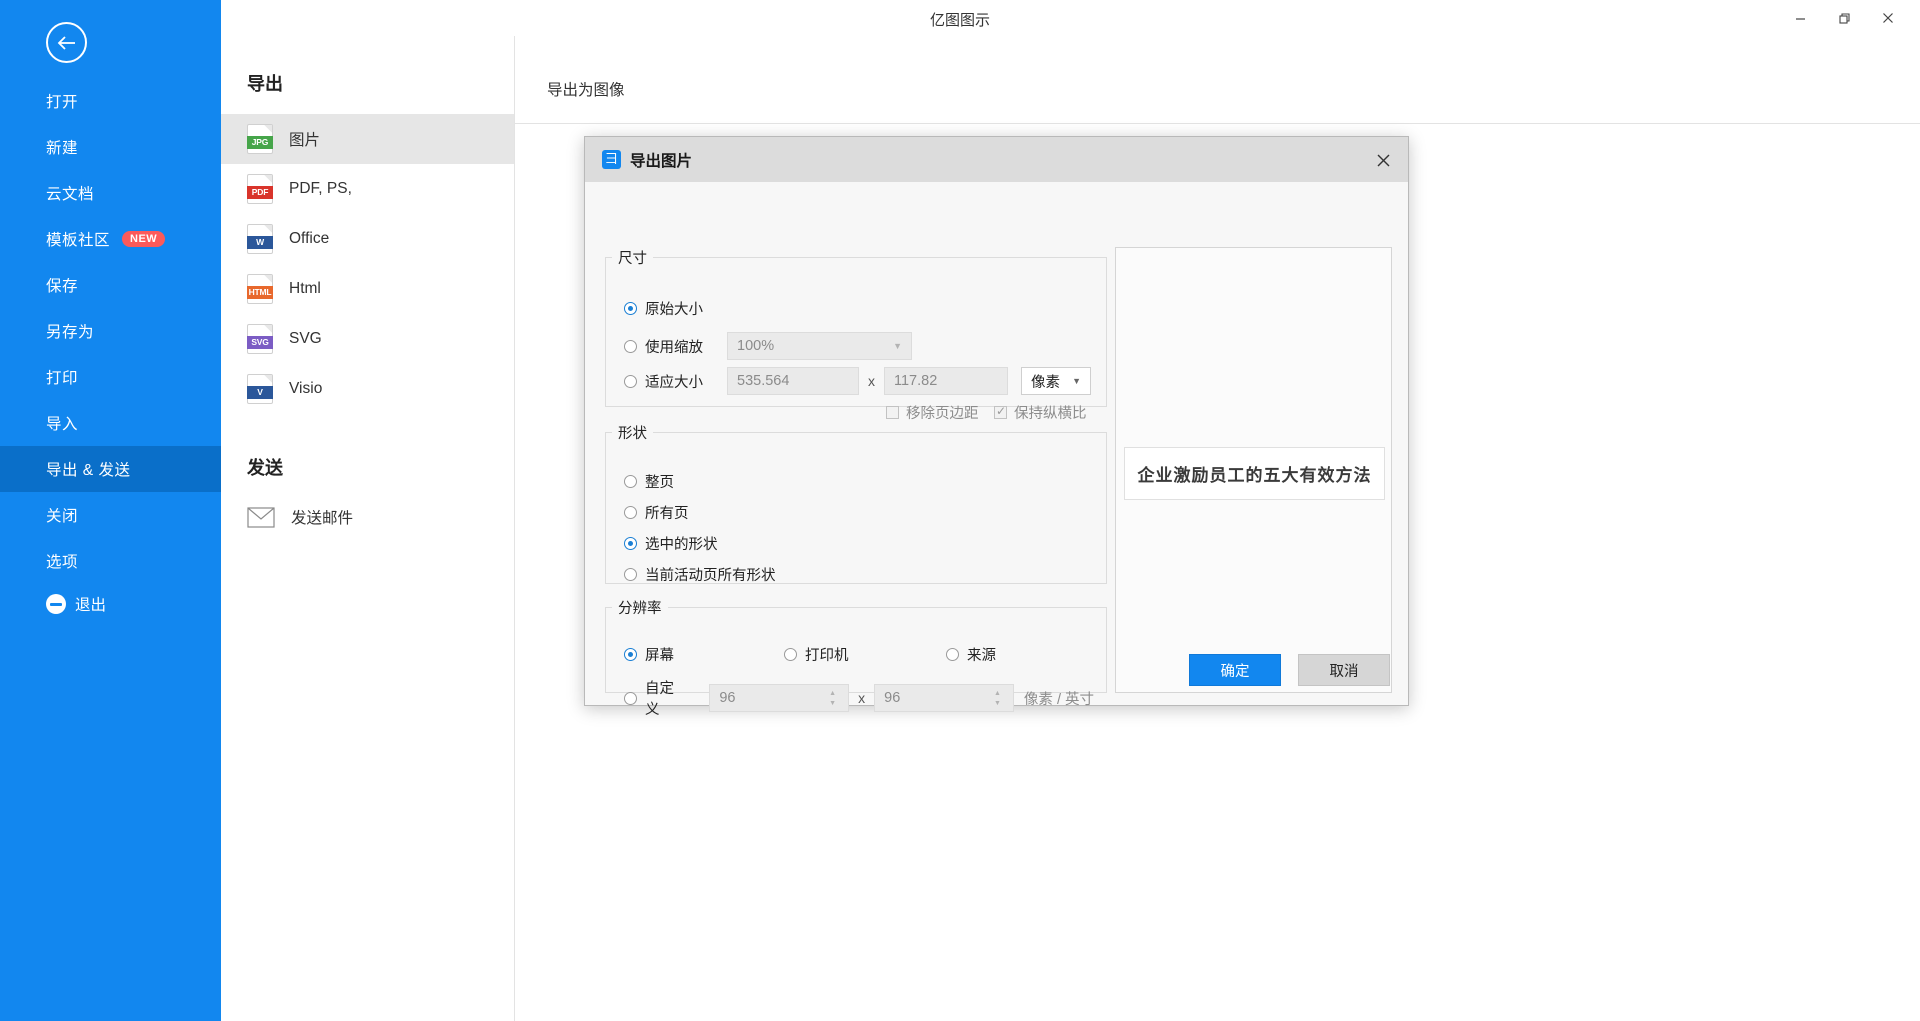 This screenshot has width=1920, height=1021. What do you see at coordinates (110, 239) in the screenshot?
I see `sidebar-item-template-community: 模板社区 NEW` at bounding box center [110, 239].